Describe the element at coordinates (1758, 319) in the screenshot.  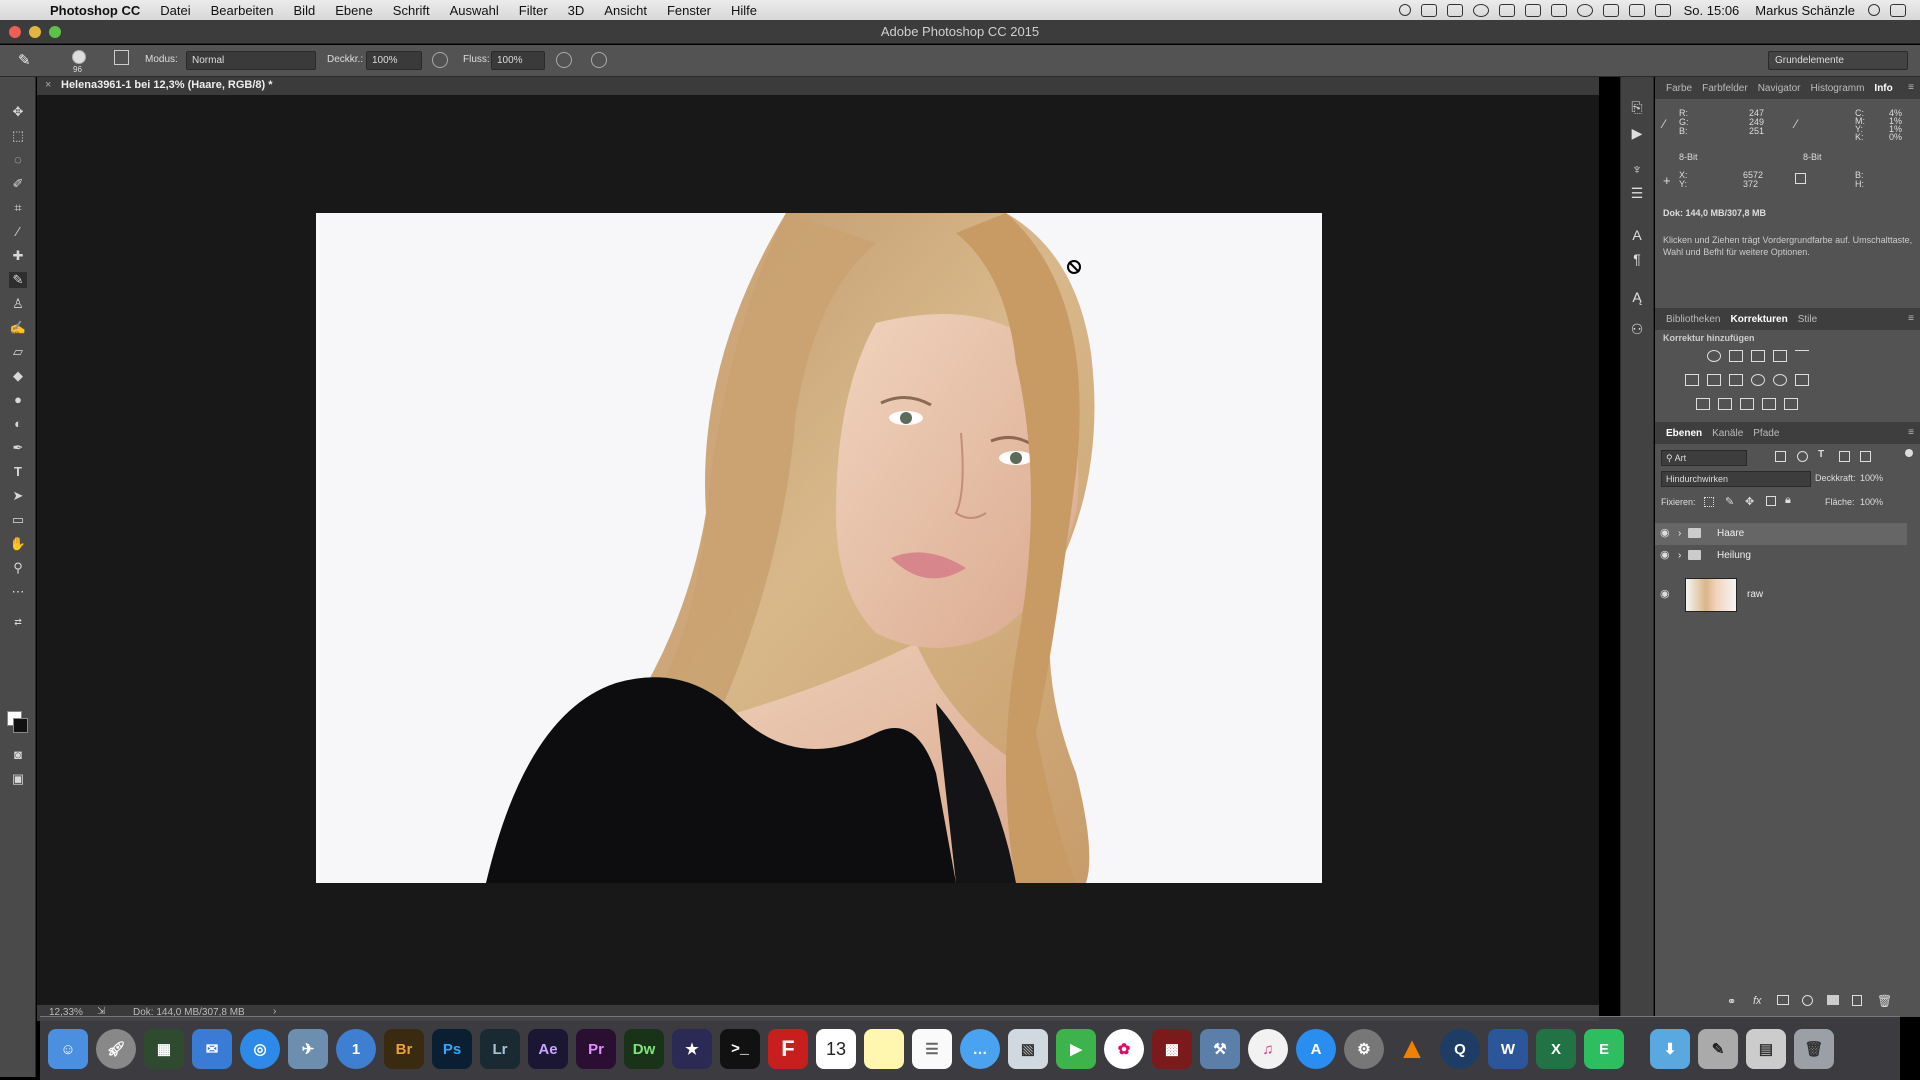
I see `tab-korrekturen: Korrekturen` at that location.